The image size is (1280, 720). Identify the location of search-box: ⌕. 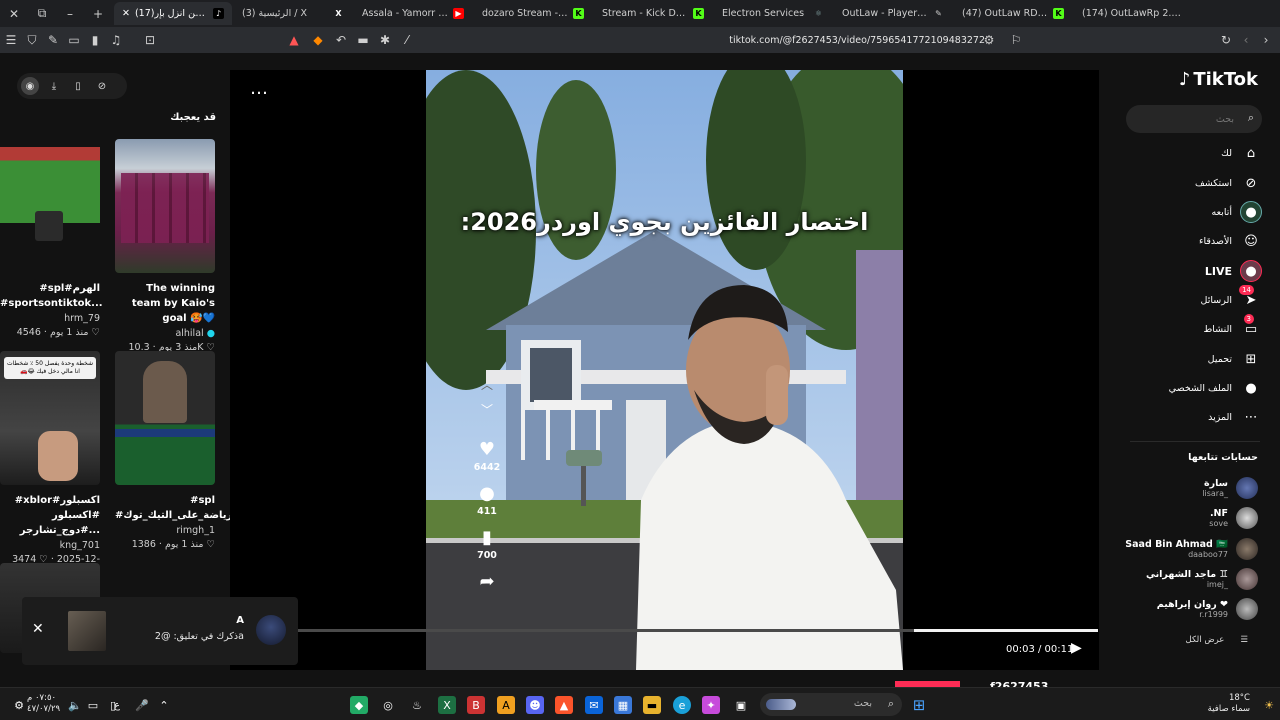
(1194, 119).